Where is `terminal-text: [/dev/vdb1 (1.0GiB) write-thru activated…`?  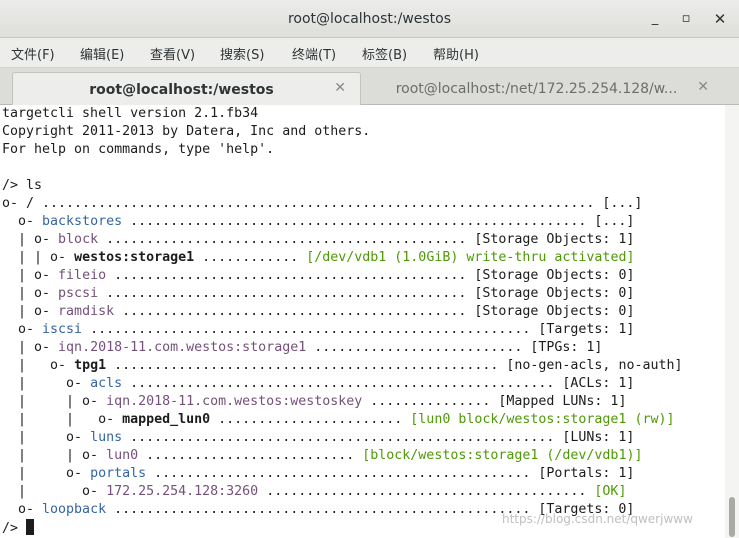 terminal-text: [/dev/vdb1 (1.0GiB) write-thru activated… is located at coordinates (470, 257).